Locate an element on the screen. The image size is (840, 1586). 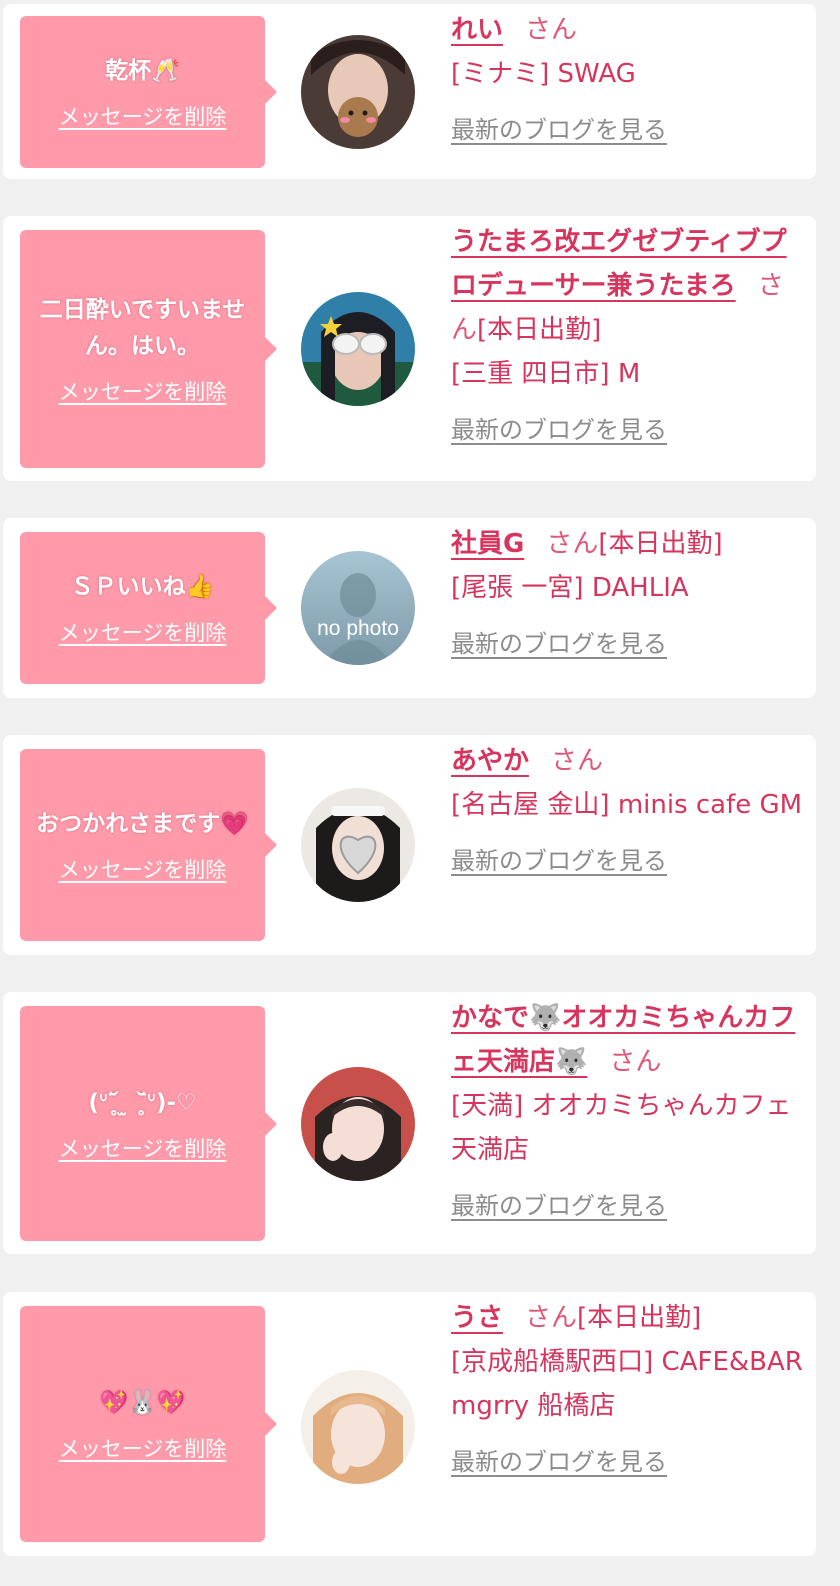
message-text: ＳＰいいね👍 is located at coordinates (142, 587).